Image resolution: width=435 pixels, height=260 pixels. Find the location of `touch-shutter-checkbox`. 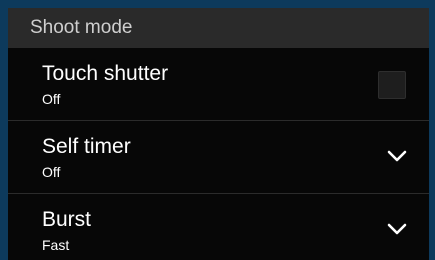

touch-shutter-checkbox is located at coordinates (392, 85).